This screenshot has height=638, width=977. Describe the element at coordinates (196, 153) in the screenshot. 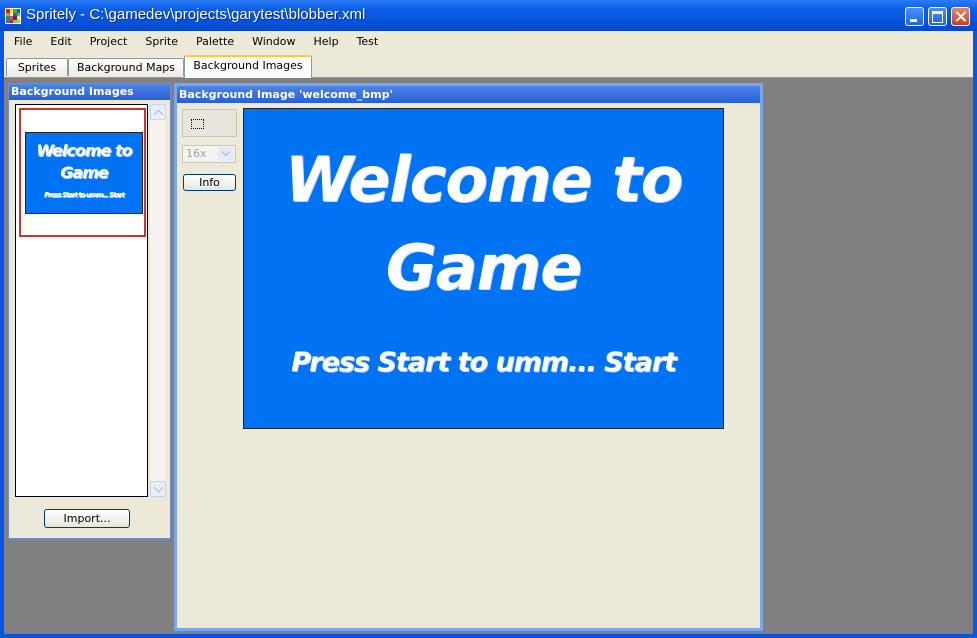

I see `zoom-value: 16x` at that location.